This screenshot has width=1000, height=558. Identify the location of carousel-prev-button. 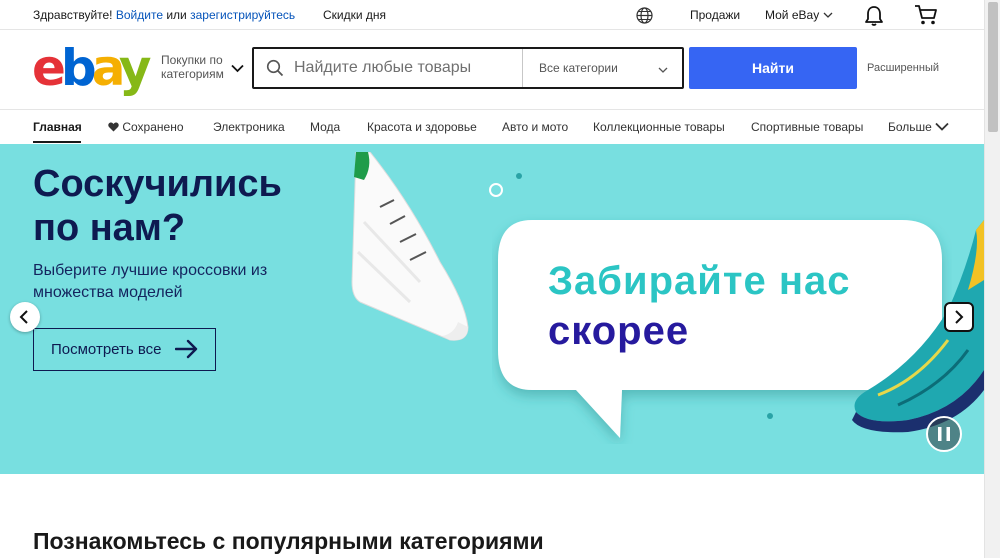
(25, 317).